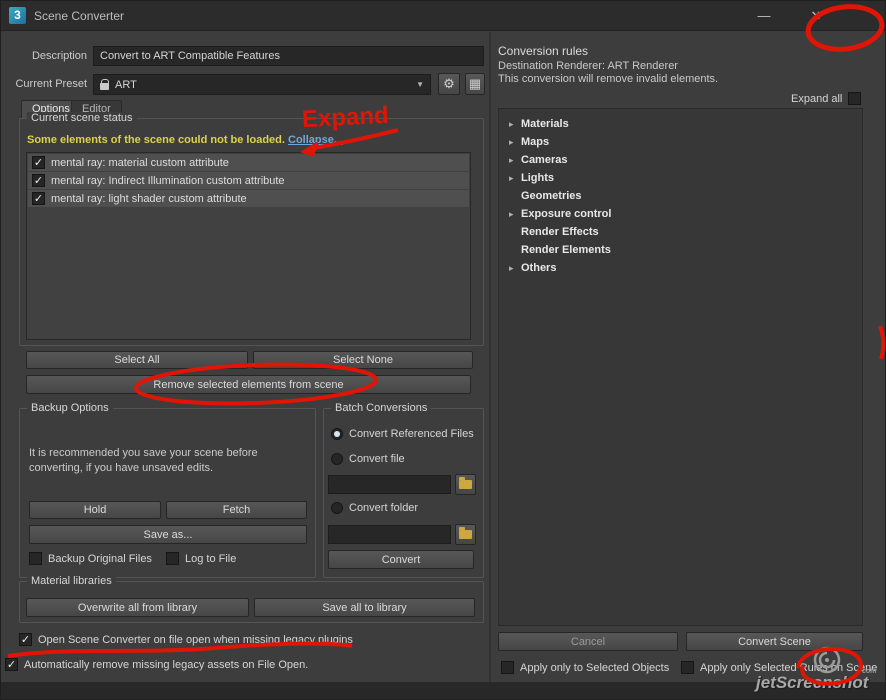 This screenshot has height=700, width=886. Describe the element at coordinates (70, 408) in the screenshot. I see `backup-options-group-label: Backup Options` at that location.